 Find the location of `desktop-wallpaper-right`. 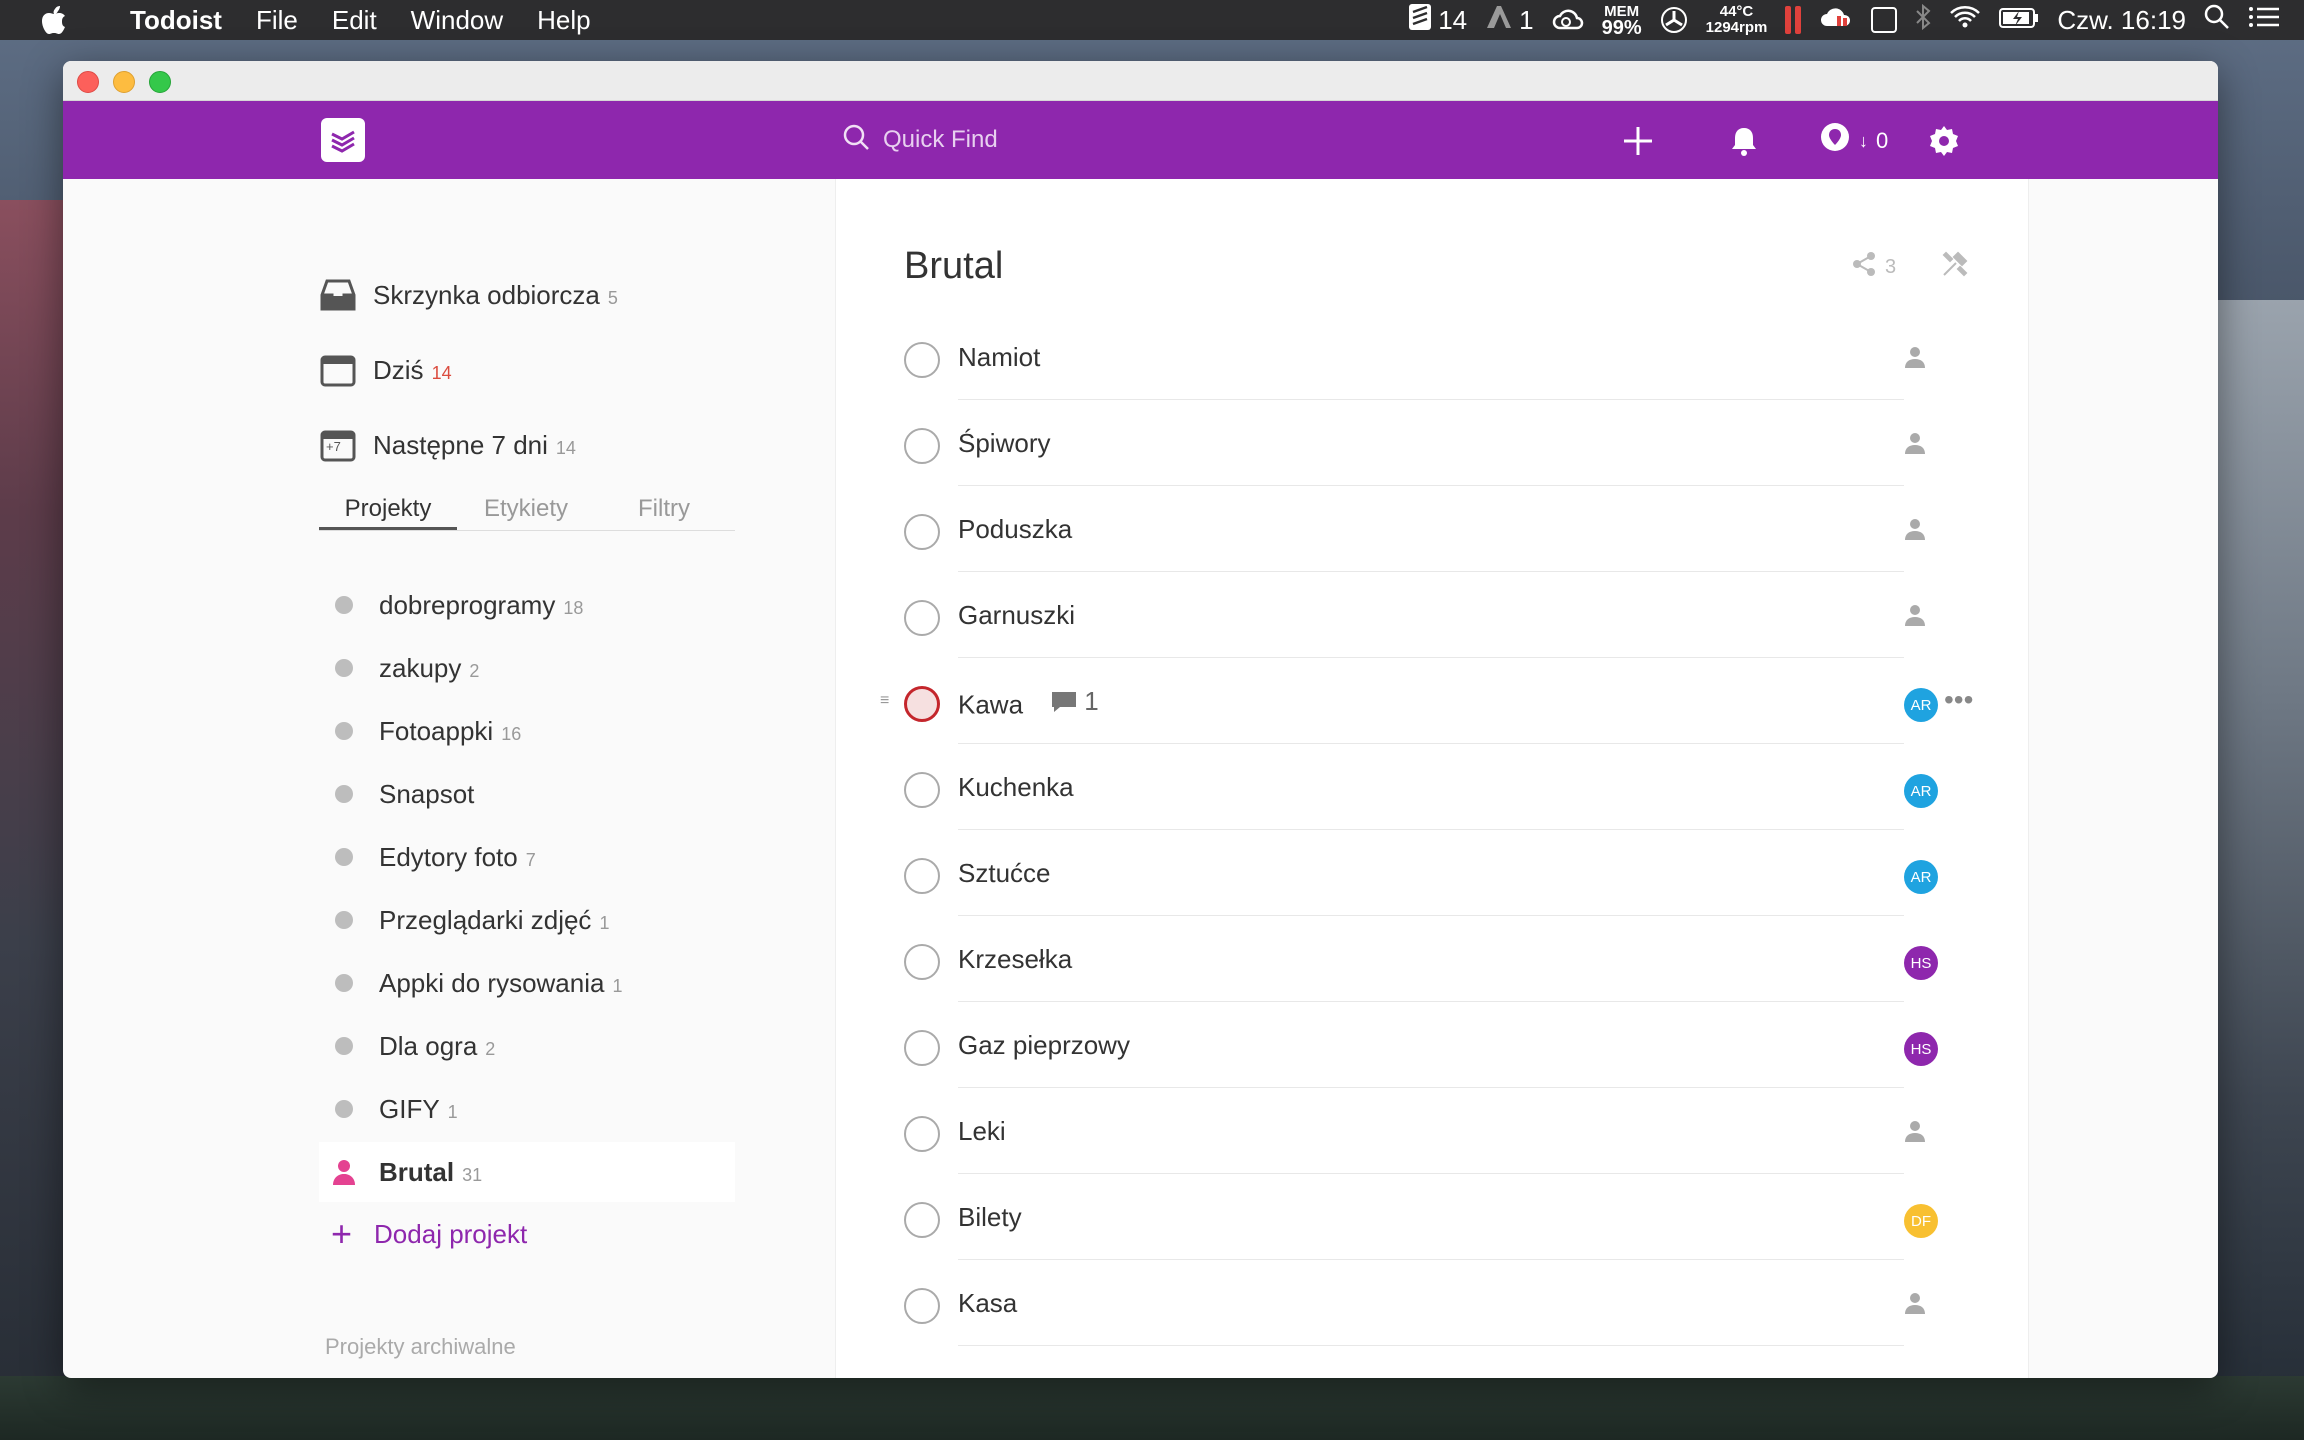

desktop-wallpaper-right is located at coordinates (2259, 870).